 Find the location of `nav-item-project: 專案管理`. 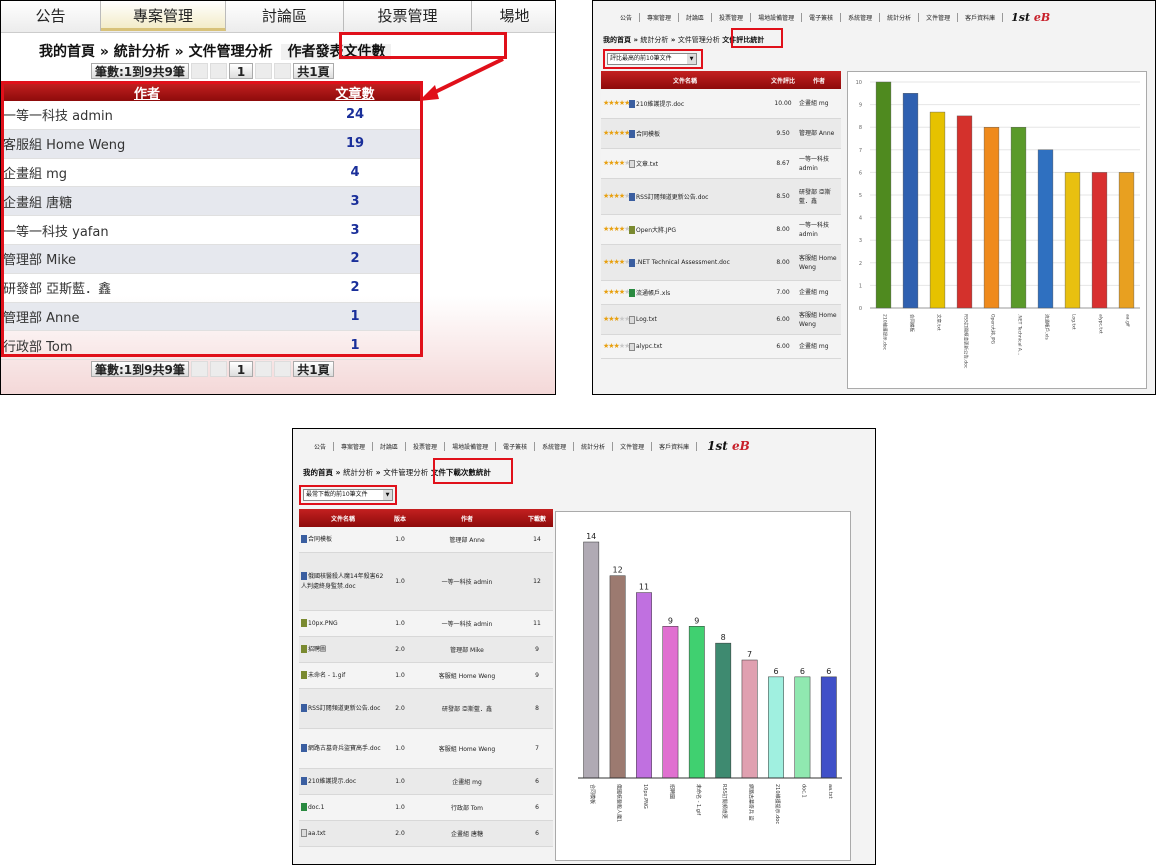

nav-item-project: 專案管理 is located at coordinates (163, 16).